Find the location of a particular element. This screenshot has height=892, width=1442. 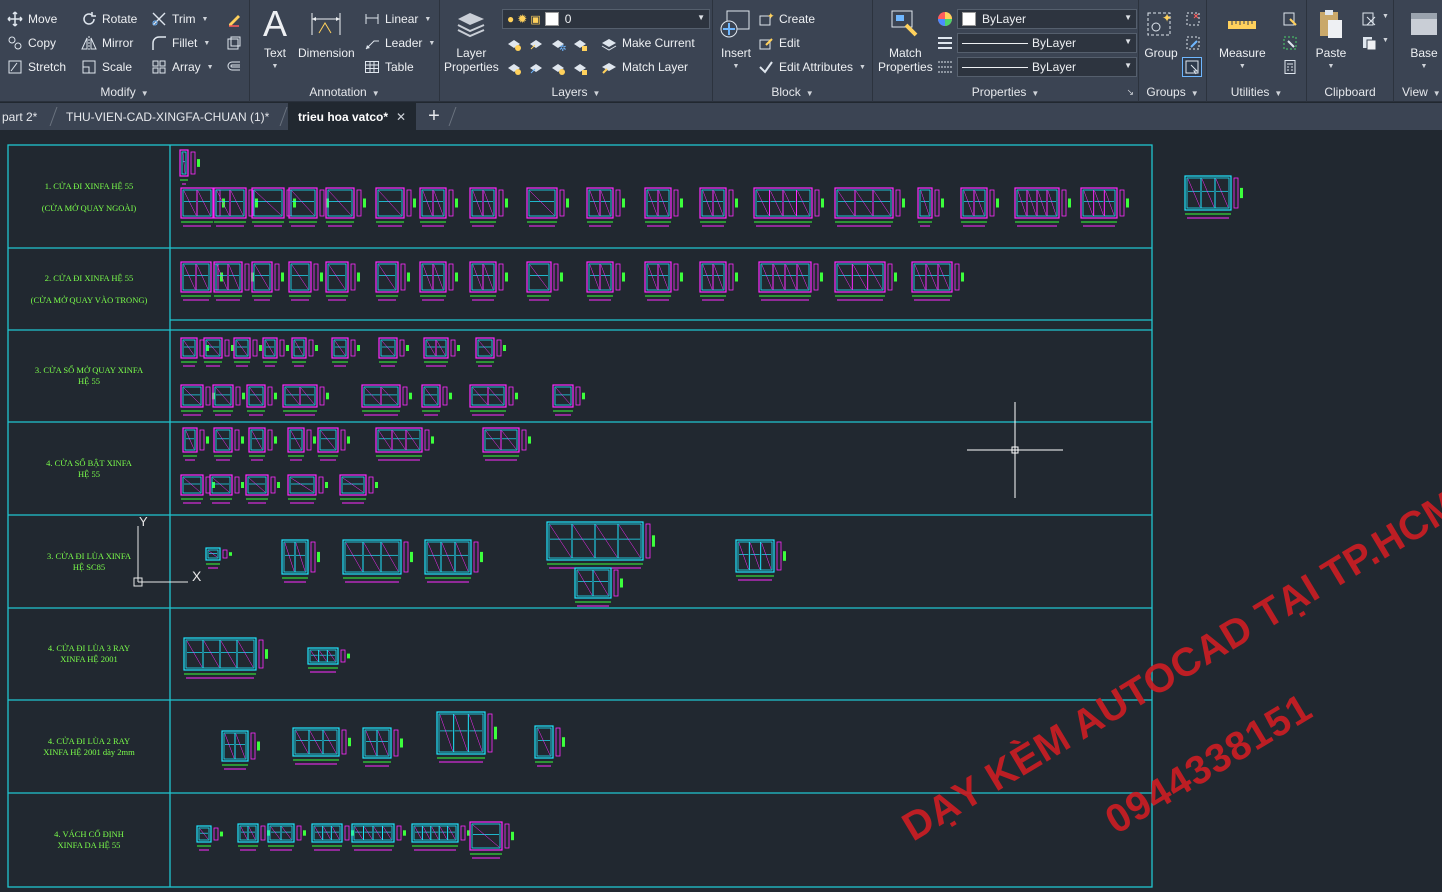

insert-button: Insert ▼ is located at coordinates (736, 40).